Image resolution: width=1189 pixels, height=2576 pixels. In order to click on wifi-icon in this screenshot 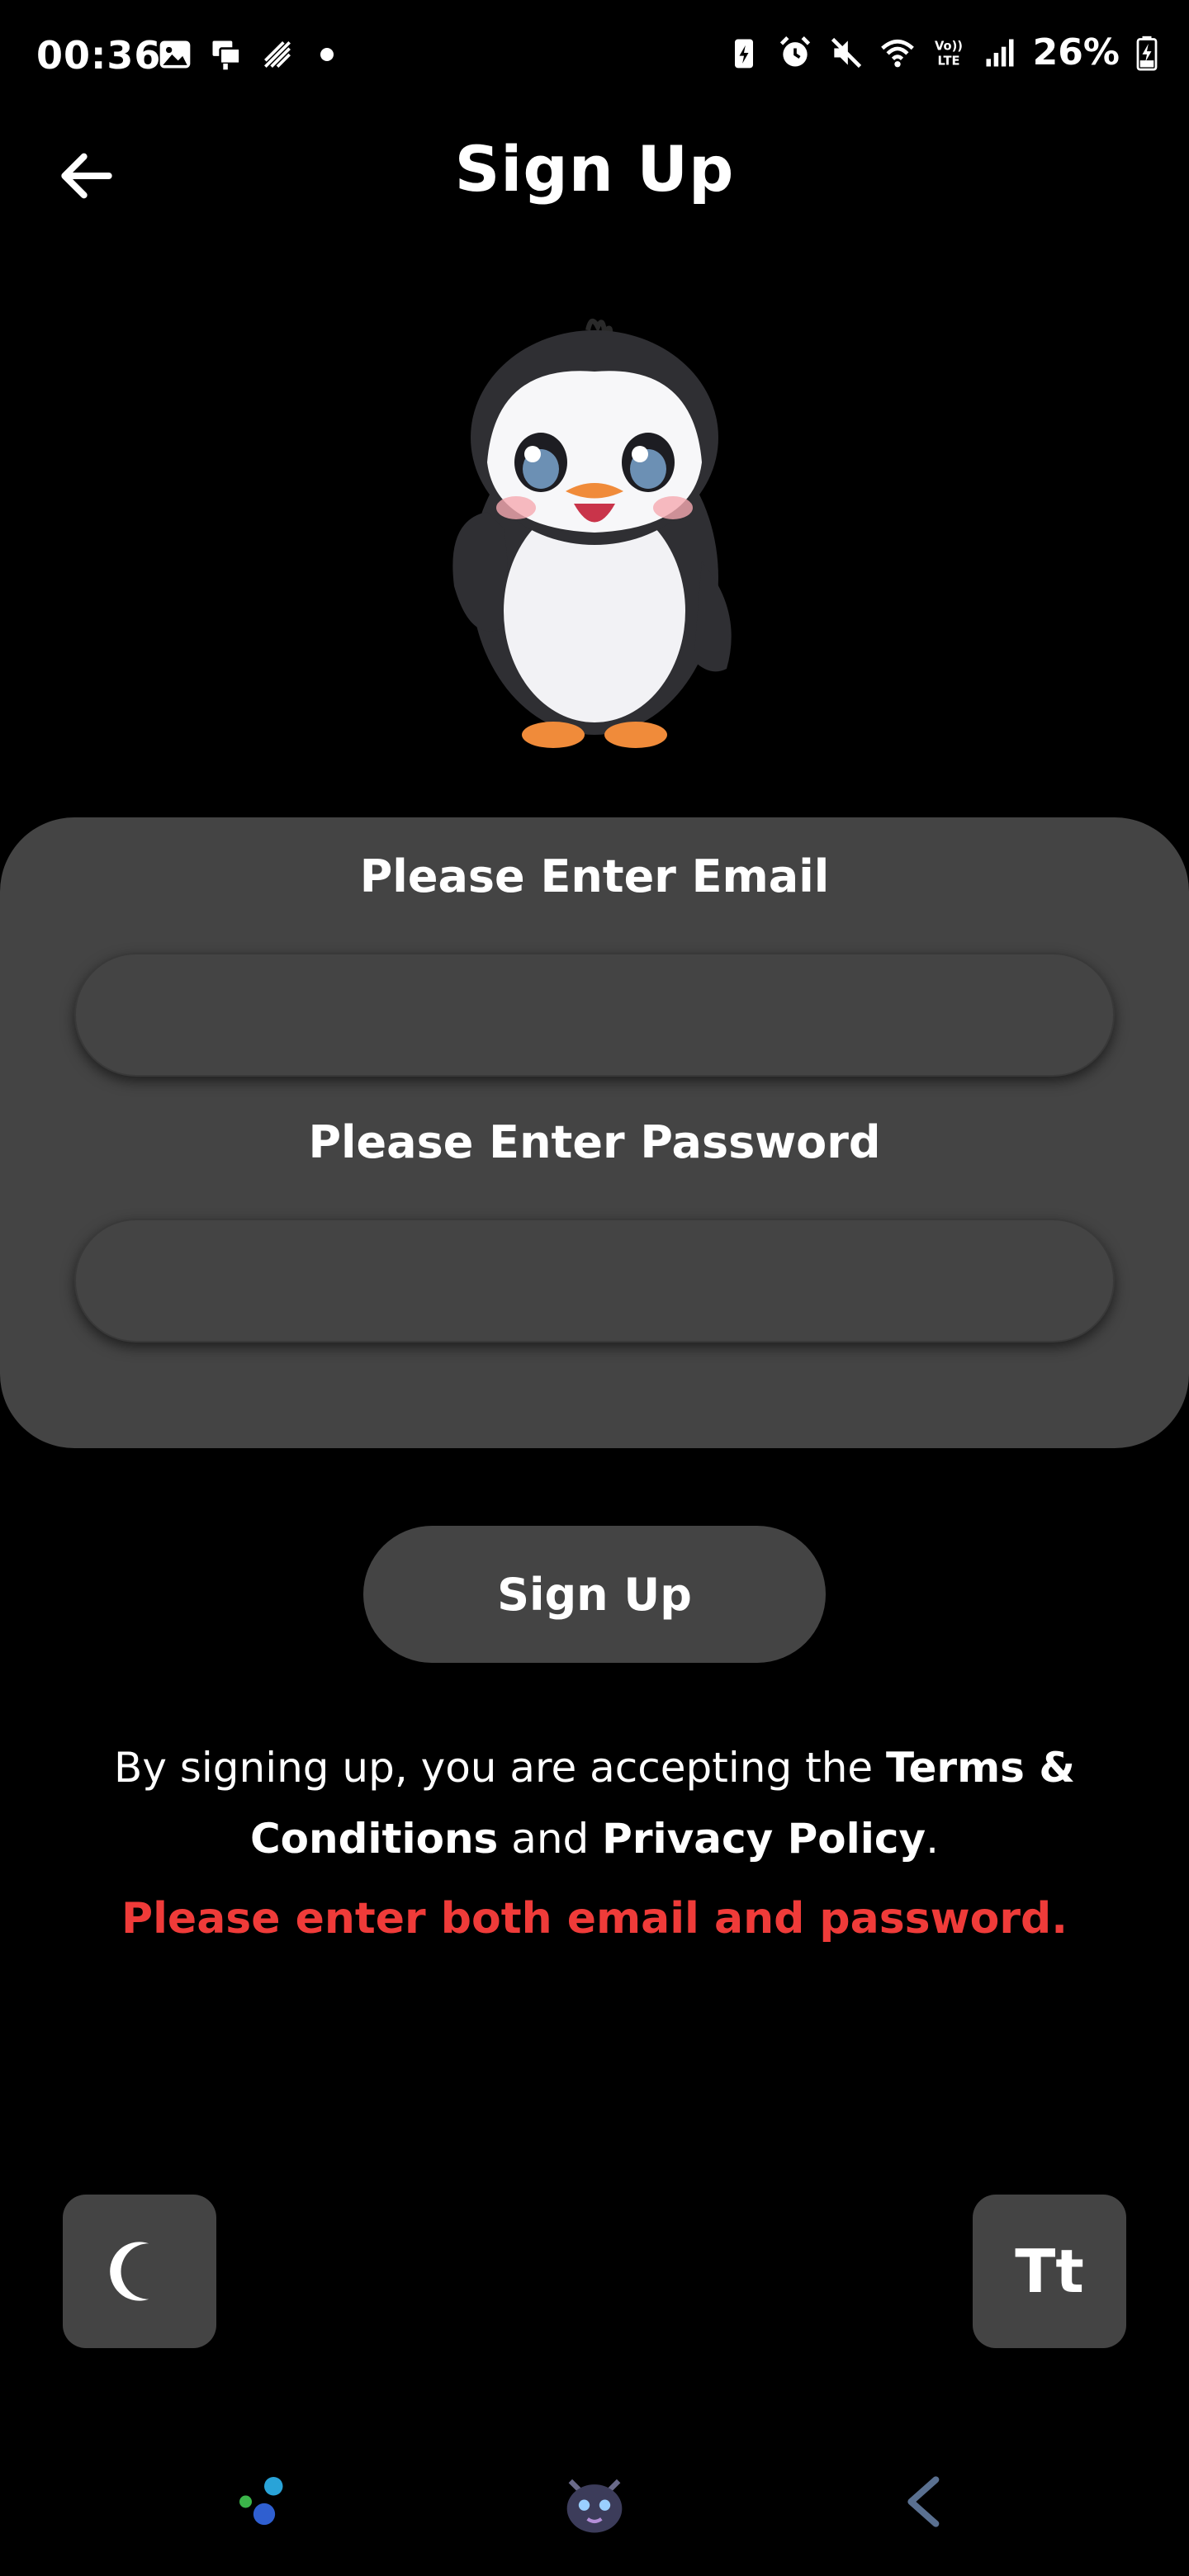, I will do `click(897, 53)`.